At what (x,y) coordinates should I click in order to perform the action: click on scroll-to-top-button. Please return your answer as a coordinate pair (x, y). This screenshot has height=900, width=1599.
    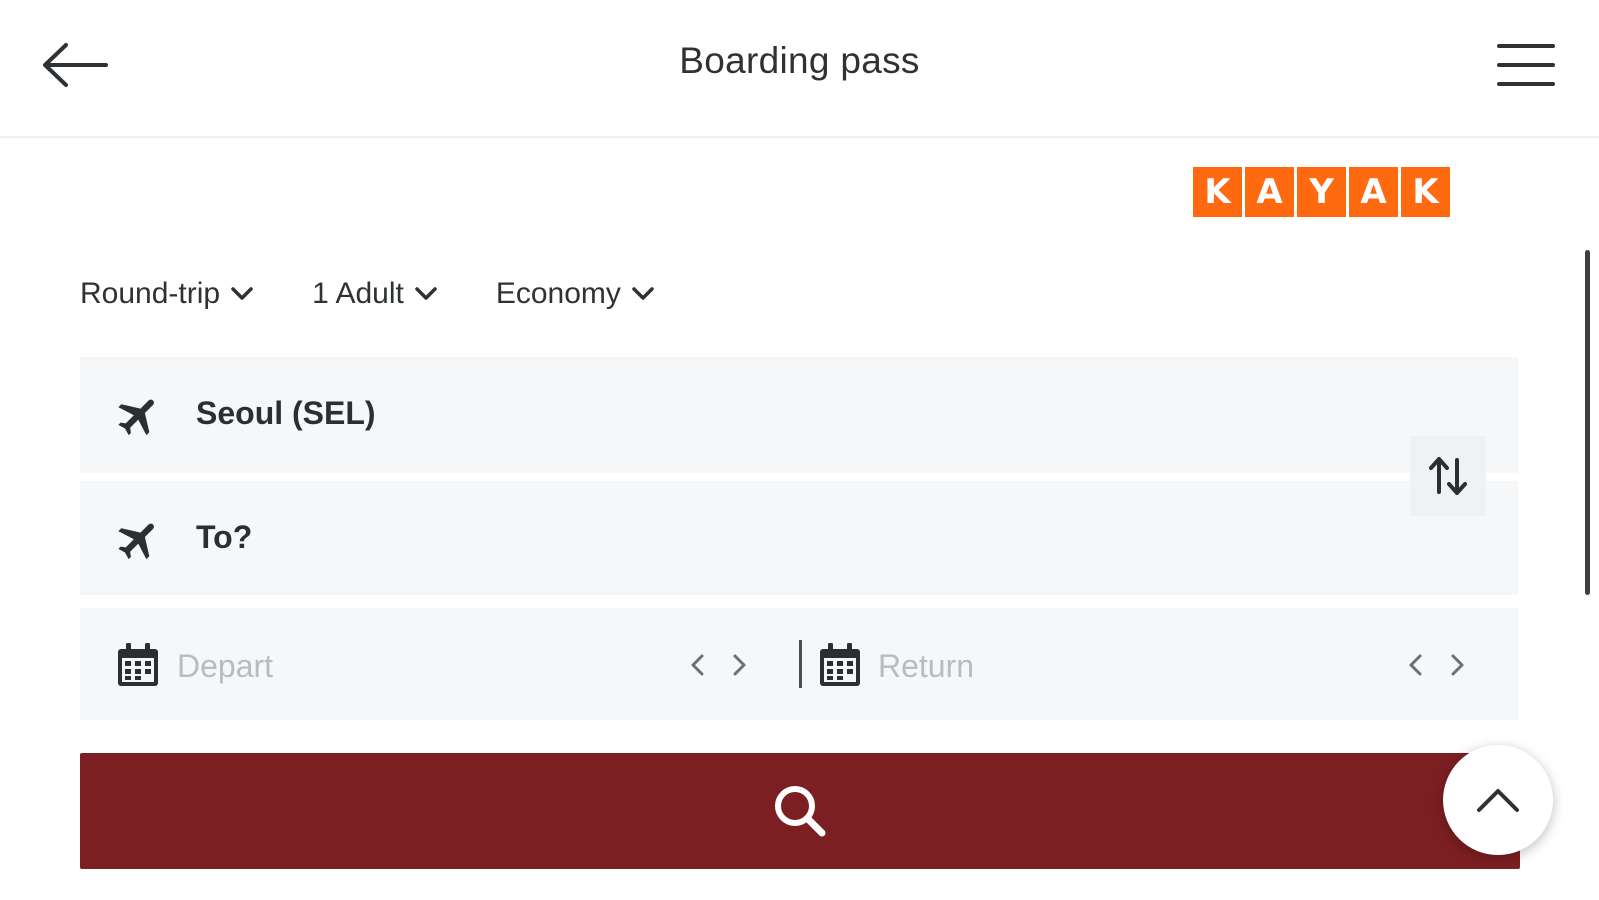
    Looking at the image, I should click on (1498, 800).